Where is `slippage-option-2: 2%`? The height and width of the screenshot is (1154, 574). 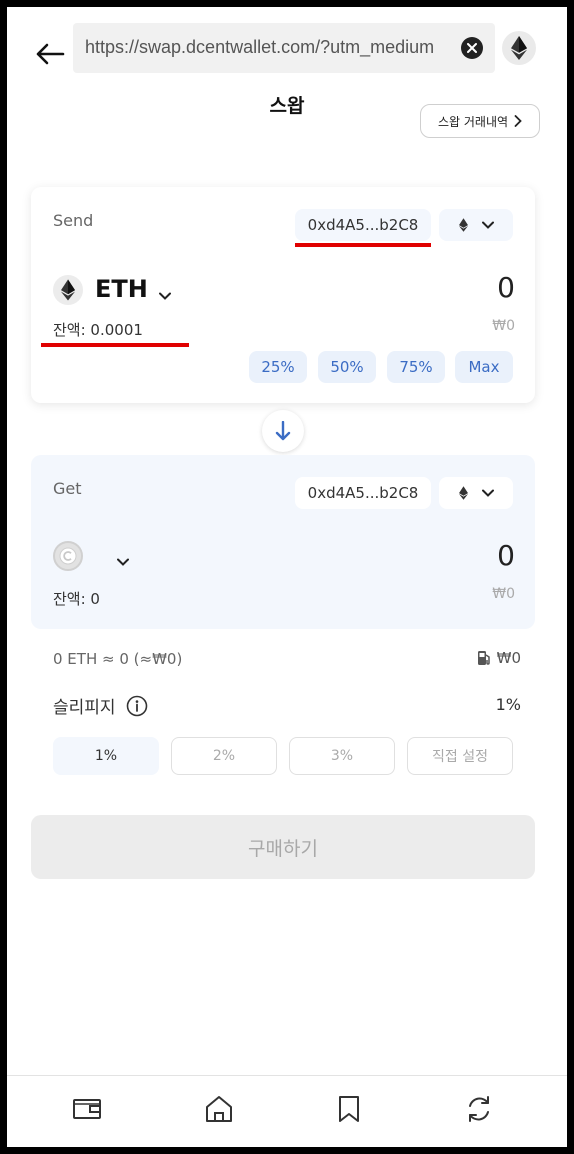
slippage-option-2: 2% is located at coordinates (224, 756).